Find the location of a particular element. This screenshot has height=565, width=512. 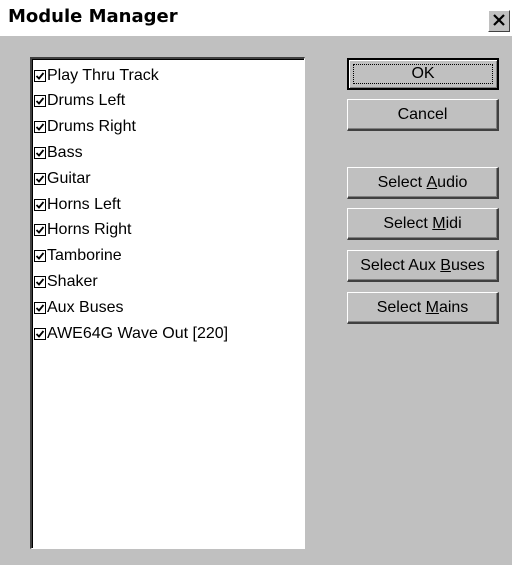

title-bar: Module Manager is located at coordinates (256, 18).